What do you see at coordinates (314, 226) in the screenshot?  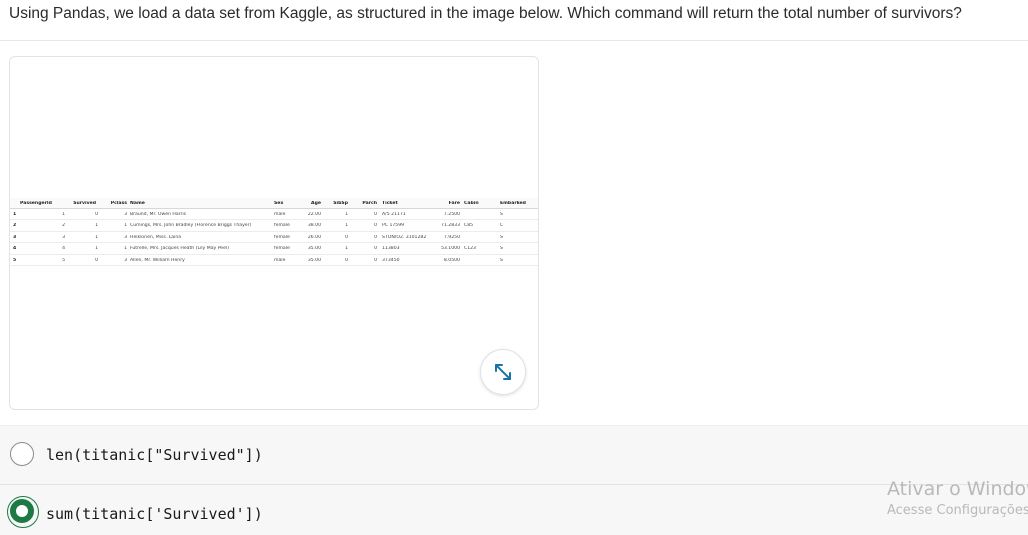 I see `table-cell: 38.00` at bounding box center [314, 226].